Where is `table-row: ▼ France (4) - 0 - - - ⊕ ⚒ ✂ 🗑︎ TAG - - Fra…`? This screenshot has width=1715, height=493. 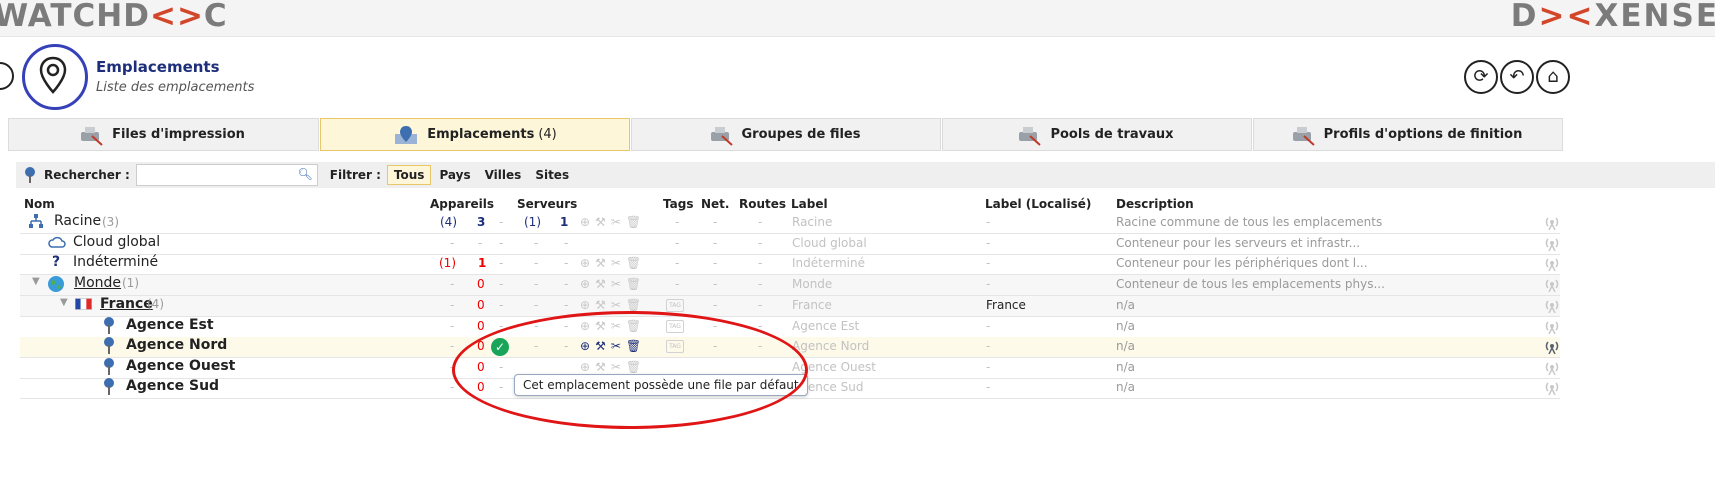 table-row: ▼ France (4) - 0 - - - ⊕ ⚒ ✂ 🗑︎ TAG - - Fra… is located at coordinates (790, 306).